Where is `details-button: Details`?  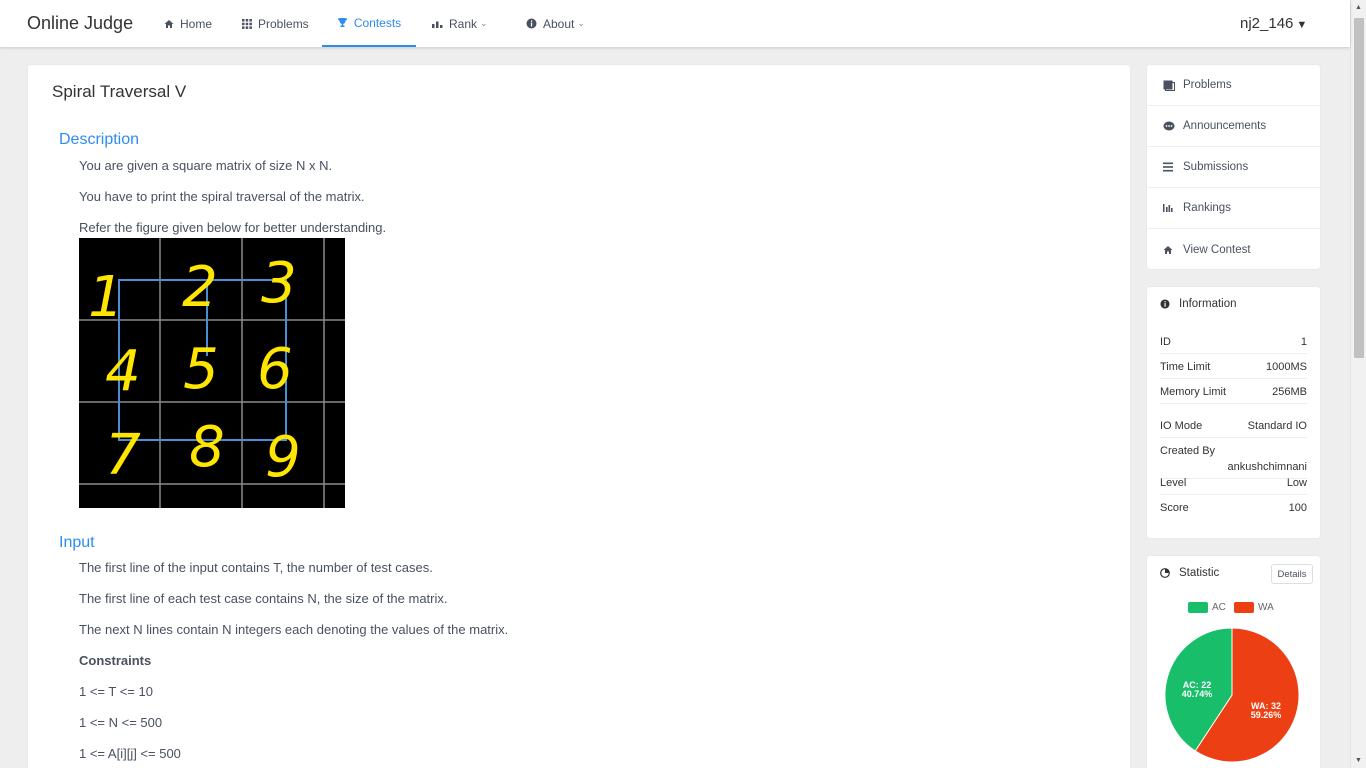 details-button: Details is located at coordinates (1292, 574).